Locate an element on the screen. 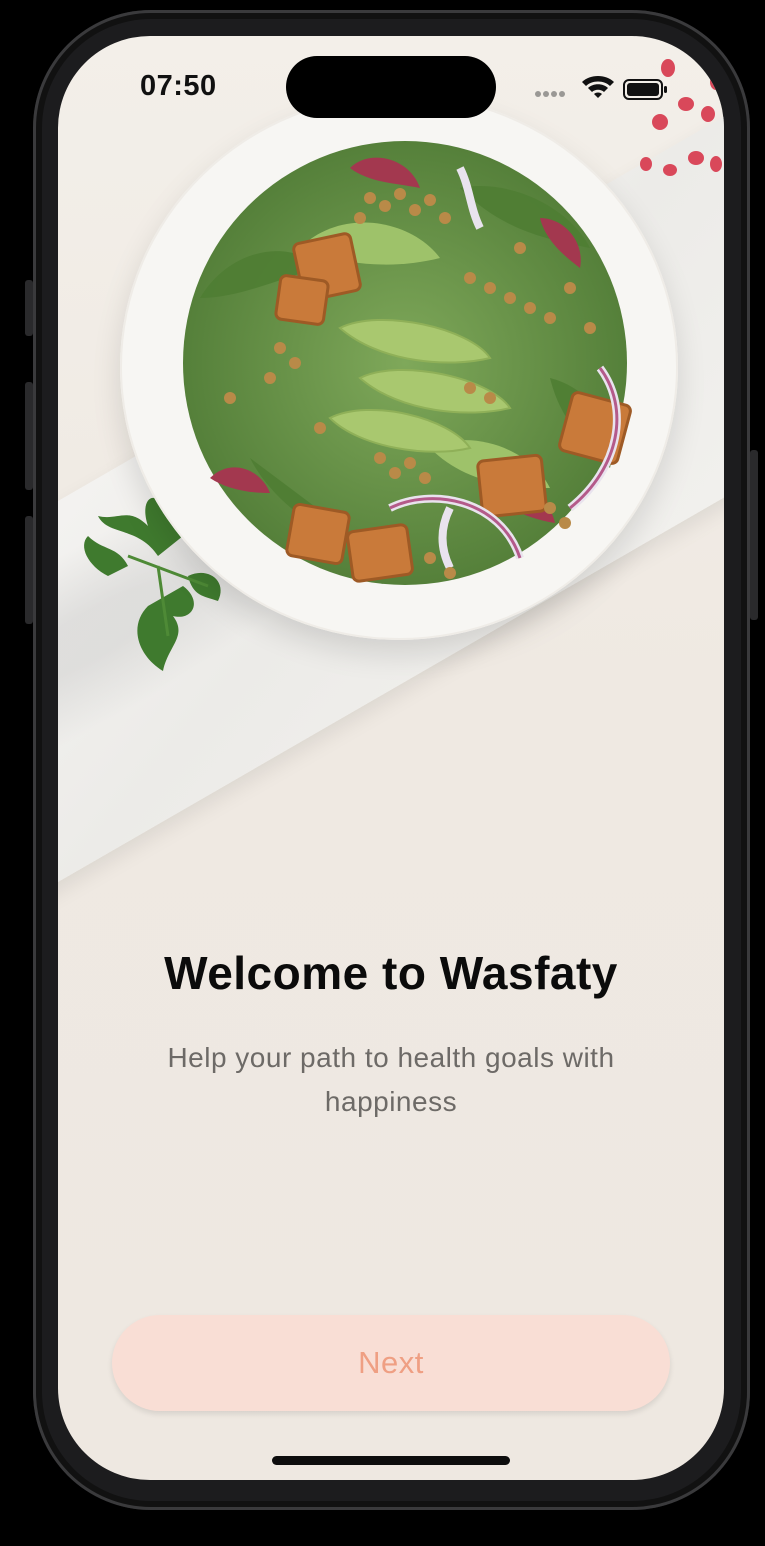  status-bar: 07:50 is located at coordinates (391, 91).